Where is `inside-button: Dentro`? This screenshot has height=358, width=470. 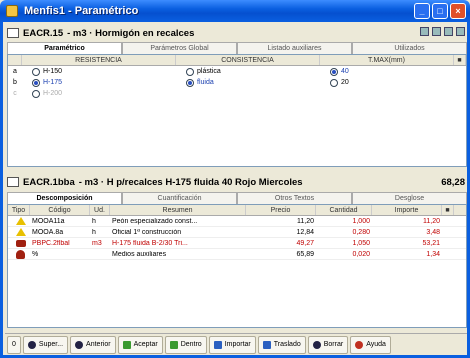
inside-button: Dentro is located at coordinates (185, 344).